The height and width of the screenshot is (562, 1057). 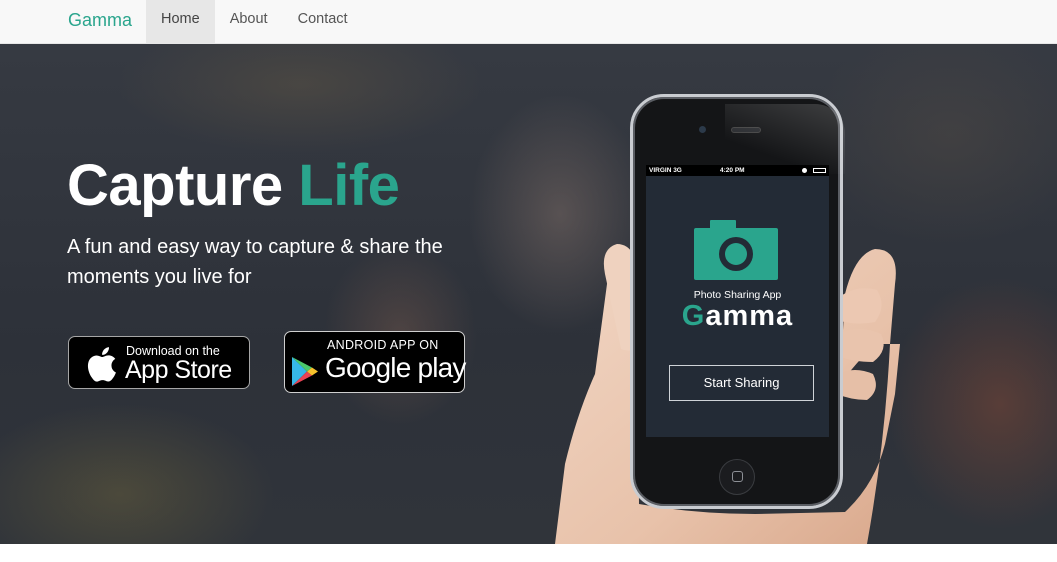 What do you see at coordinates (383, 345) in the screenshot?
I see `google-play-small-text: ANDROID APP ON` at bounding box center [383, 345].